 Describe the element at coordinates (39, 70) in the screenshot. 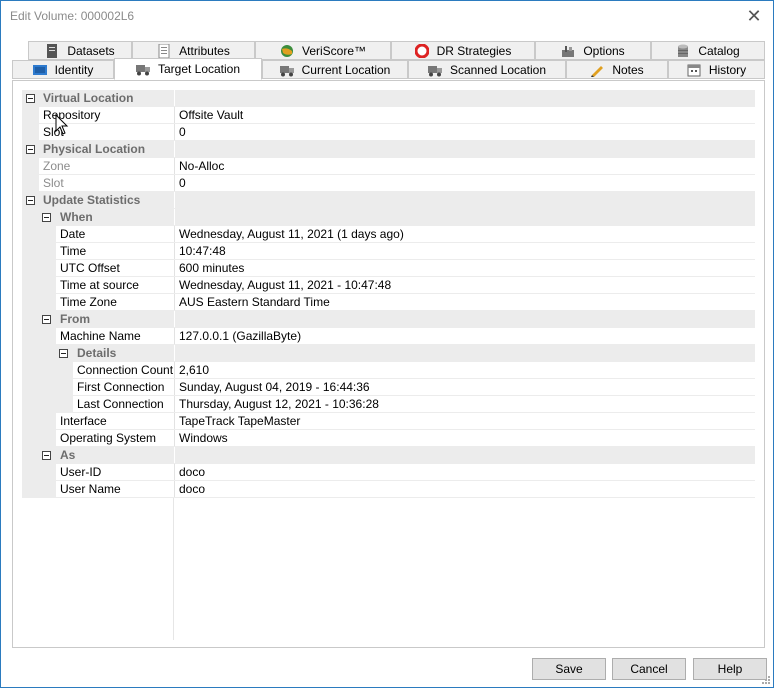

I see `tape-icon` at that location.